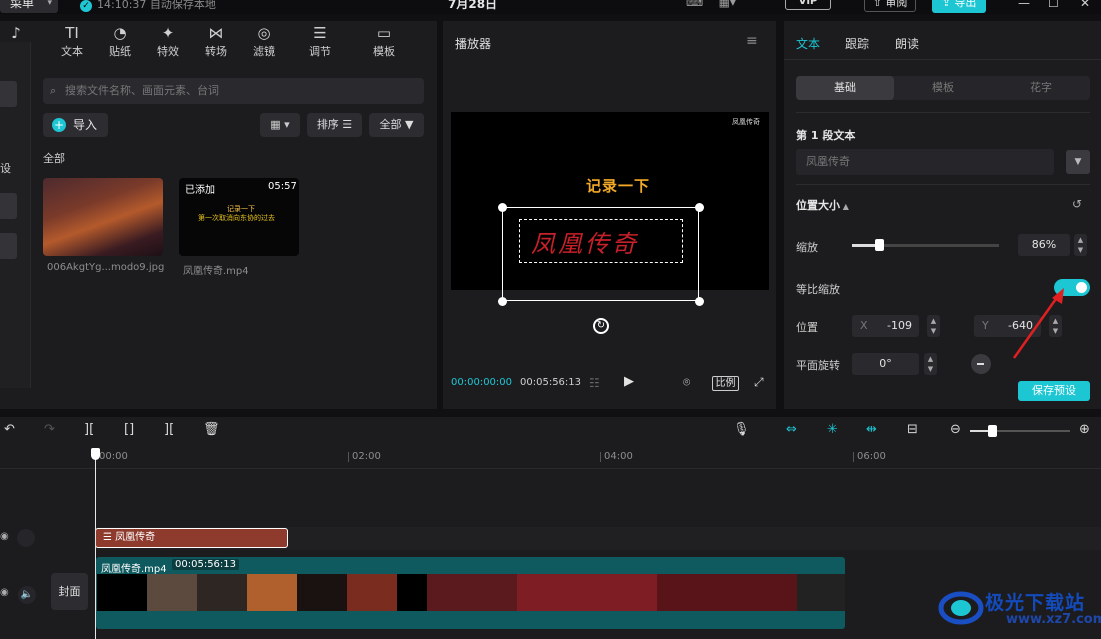 The width and height of the screenshot is (1101, 639). What do you see at coordinates (103, 217) in the screenshot?
I see `media-item-image` at bounding box center [103, 217].